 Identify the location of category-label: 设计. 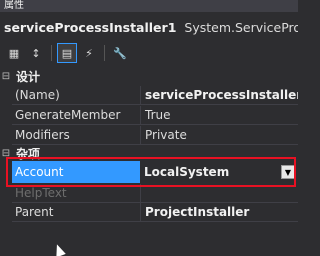
(28, 77).